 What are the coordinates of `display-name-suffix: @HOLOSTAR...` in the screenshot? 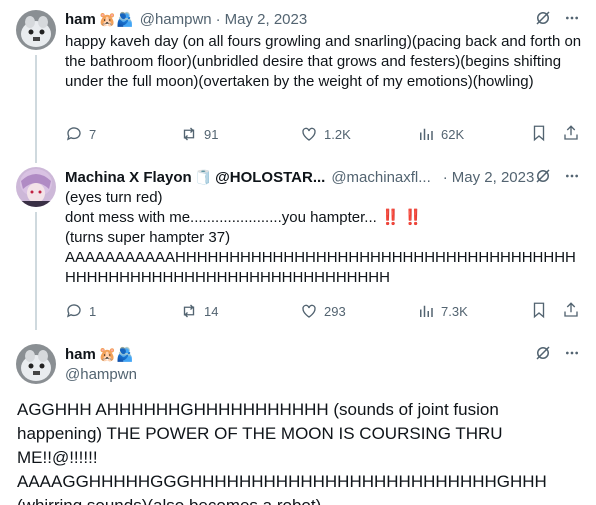 It's located at (270, 177).